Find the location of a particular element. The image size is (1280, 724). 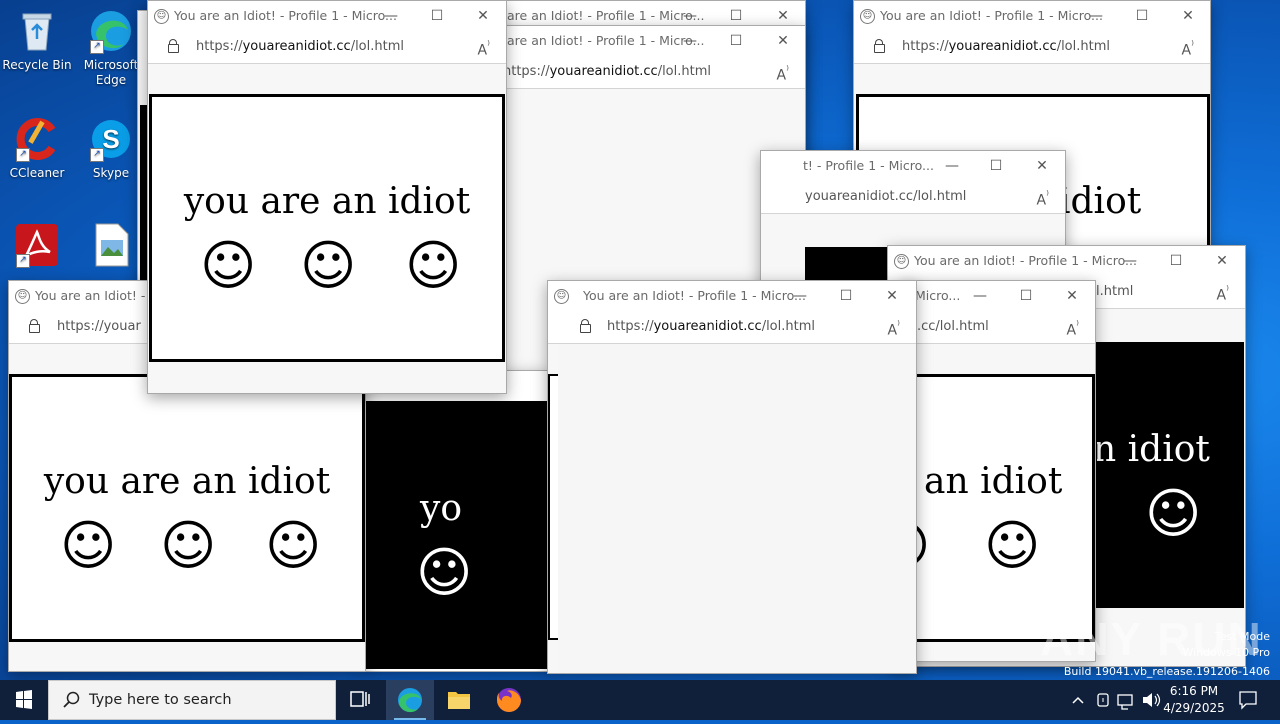

page-content: yo ☺ is located at coordinates (456, 521).